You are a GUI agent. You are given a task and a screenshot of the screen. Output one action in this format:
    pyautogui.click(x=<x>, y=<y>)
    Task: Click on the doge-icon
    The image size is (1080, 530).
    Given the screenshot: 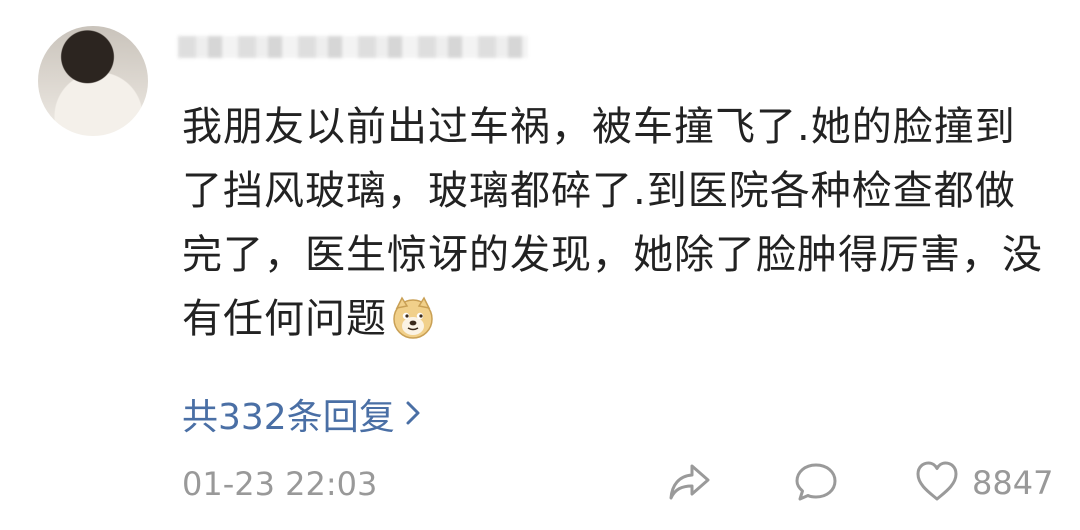 What is the action you would take?
    pyautogui.click(x=413, y=327)
    